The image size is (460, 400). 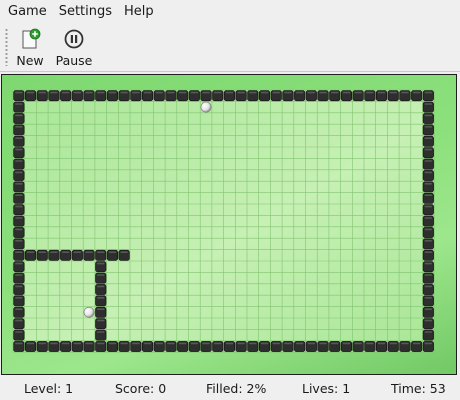 I want to click on toolbar: New Pause, so click(x=230, y=47).